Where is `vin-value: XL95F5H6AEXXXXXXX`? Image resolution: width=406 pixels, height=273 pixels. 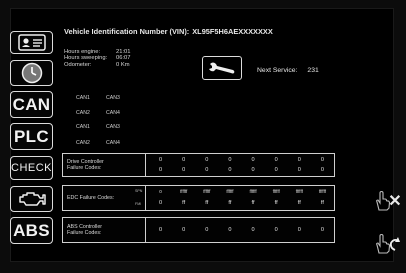 vin-value: XL95F5H6AEXXXXXXX is located at coordinates (232, 31).